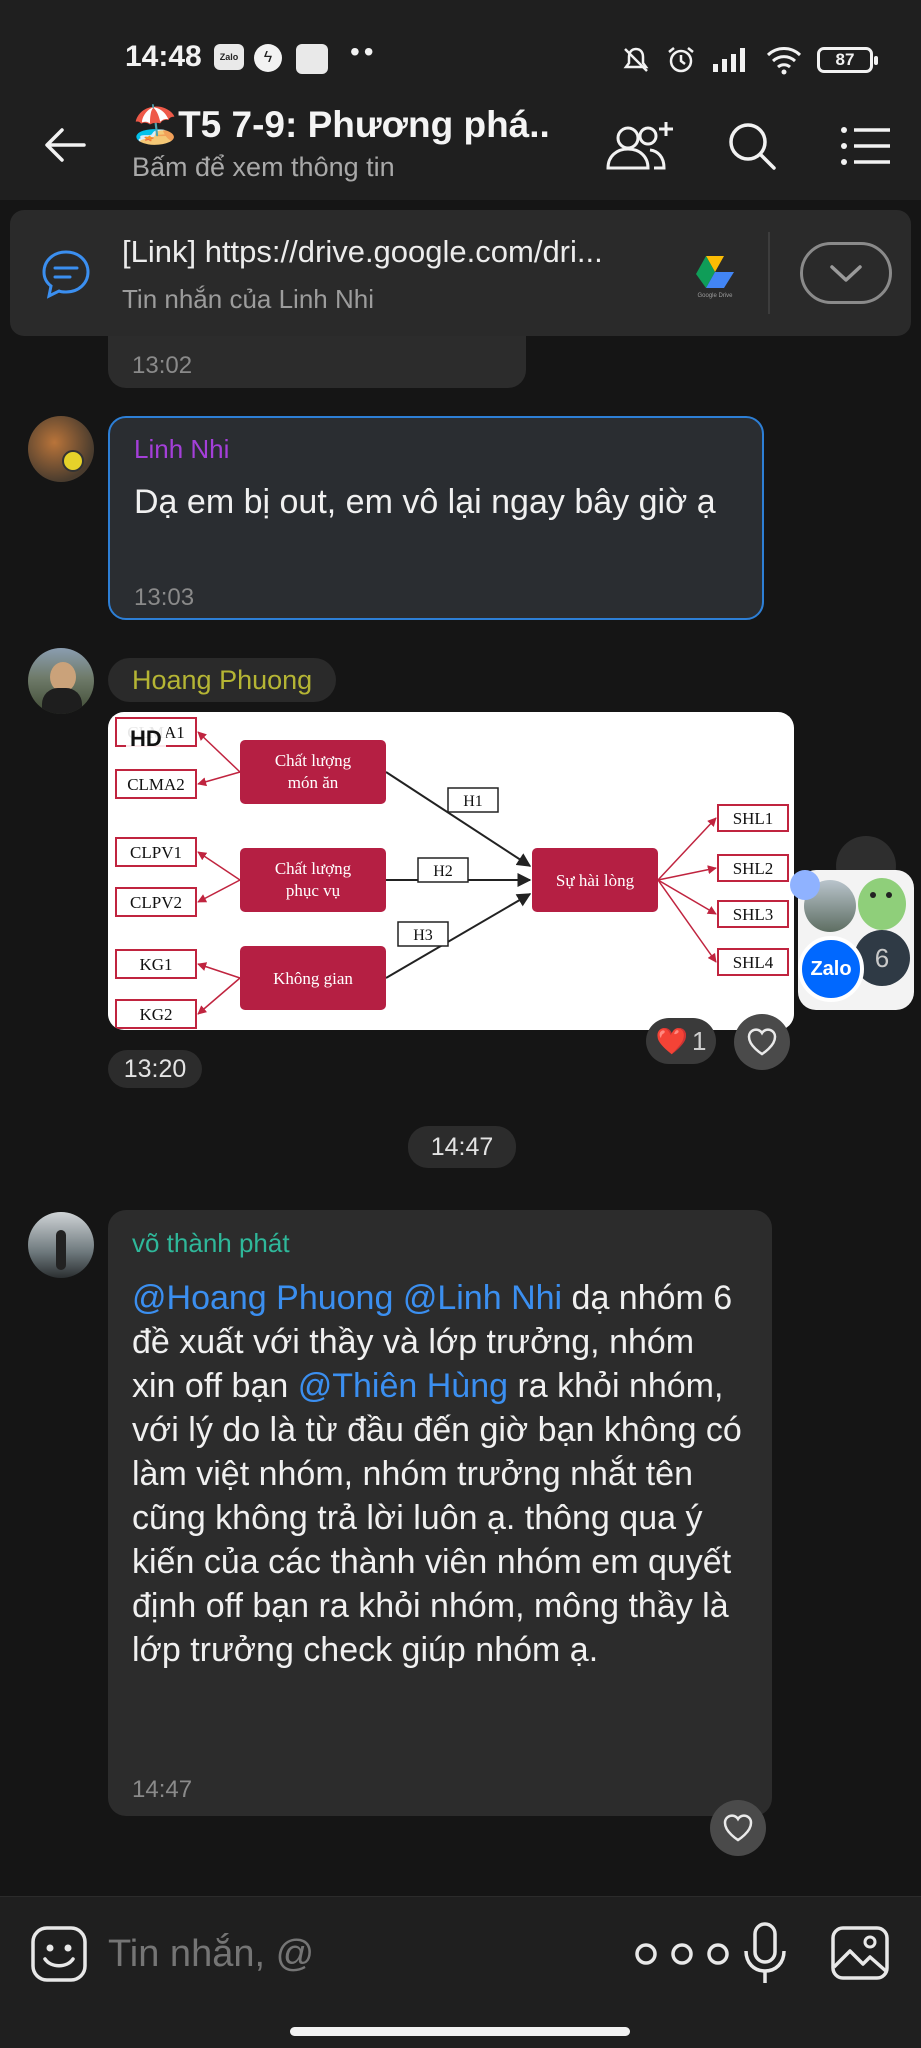 The height and width of the screenshot is (2048, 921). I want to click on hypothesis-label: H1, so click(473, 801).